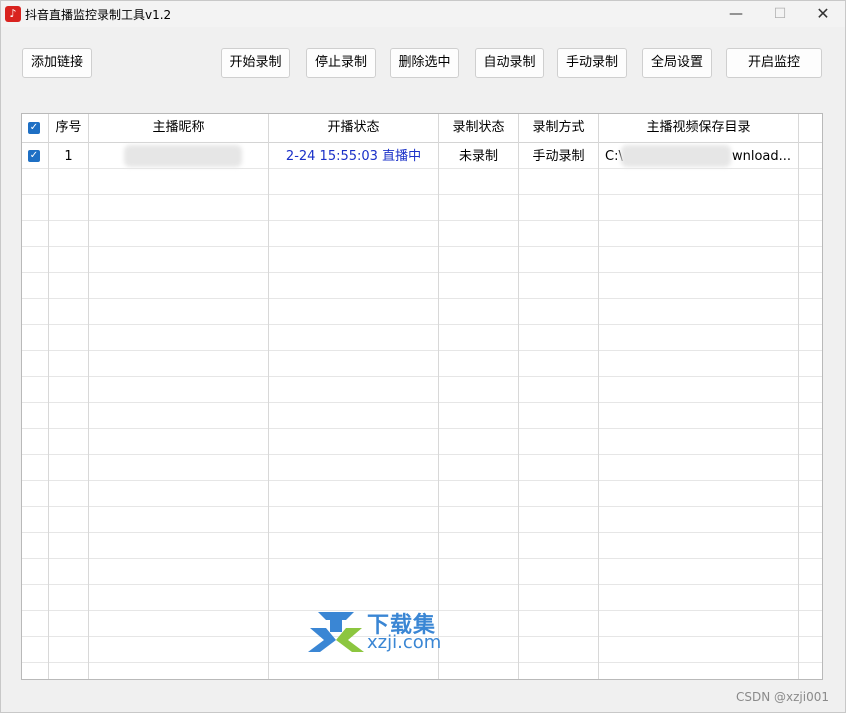 The height and width of the screenshot is (713, 846). What do you see at coordinates (676, 156) in the screenshot?
I see `redacted-save-dir` at bounding box center [676, 156].